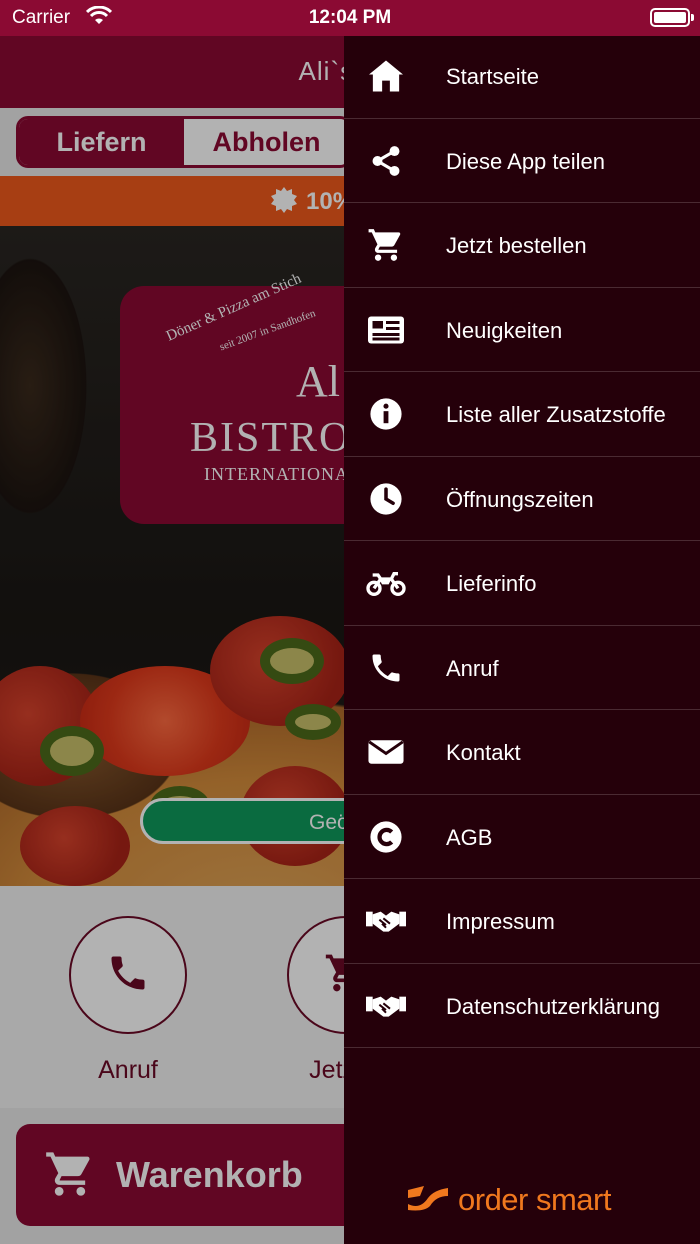  I want to click on menu-item-imprint: Impressum, so click(522, 921).